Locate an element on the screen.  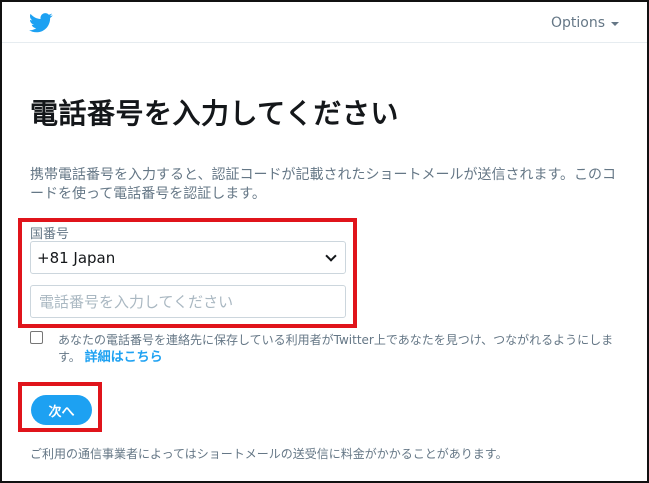
chevron-down-icon is located at coordinates (331, 255).